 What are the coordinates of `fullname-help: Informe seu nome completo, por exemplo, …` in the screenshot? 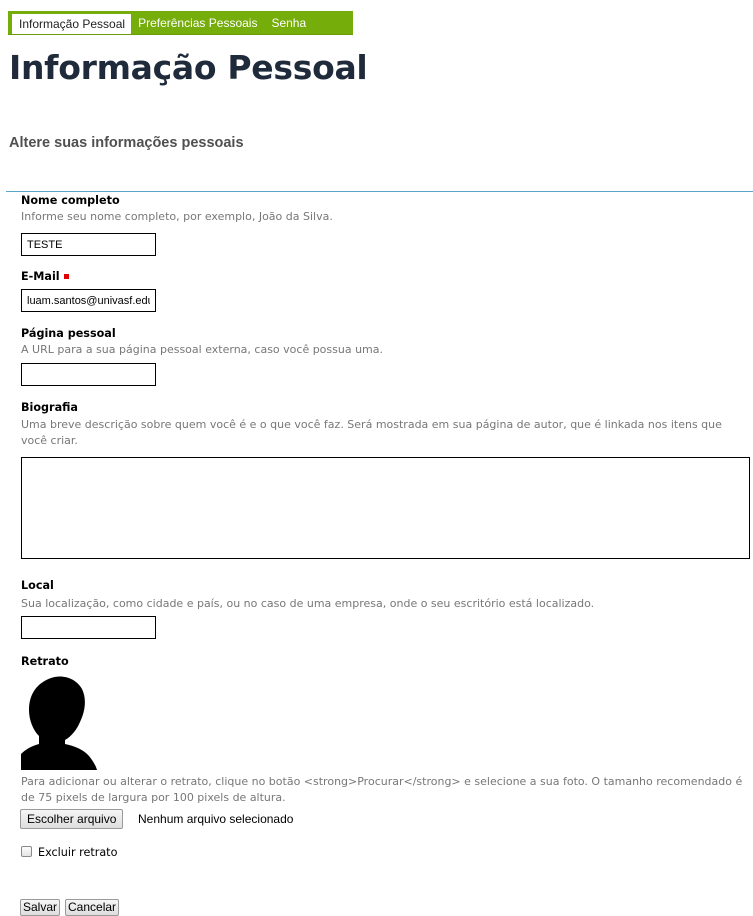 It's located at (177, 216).